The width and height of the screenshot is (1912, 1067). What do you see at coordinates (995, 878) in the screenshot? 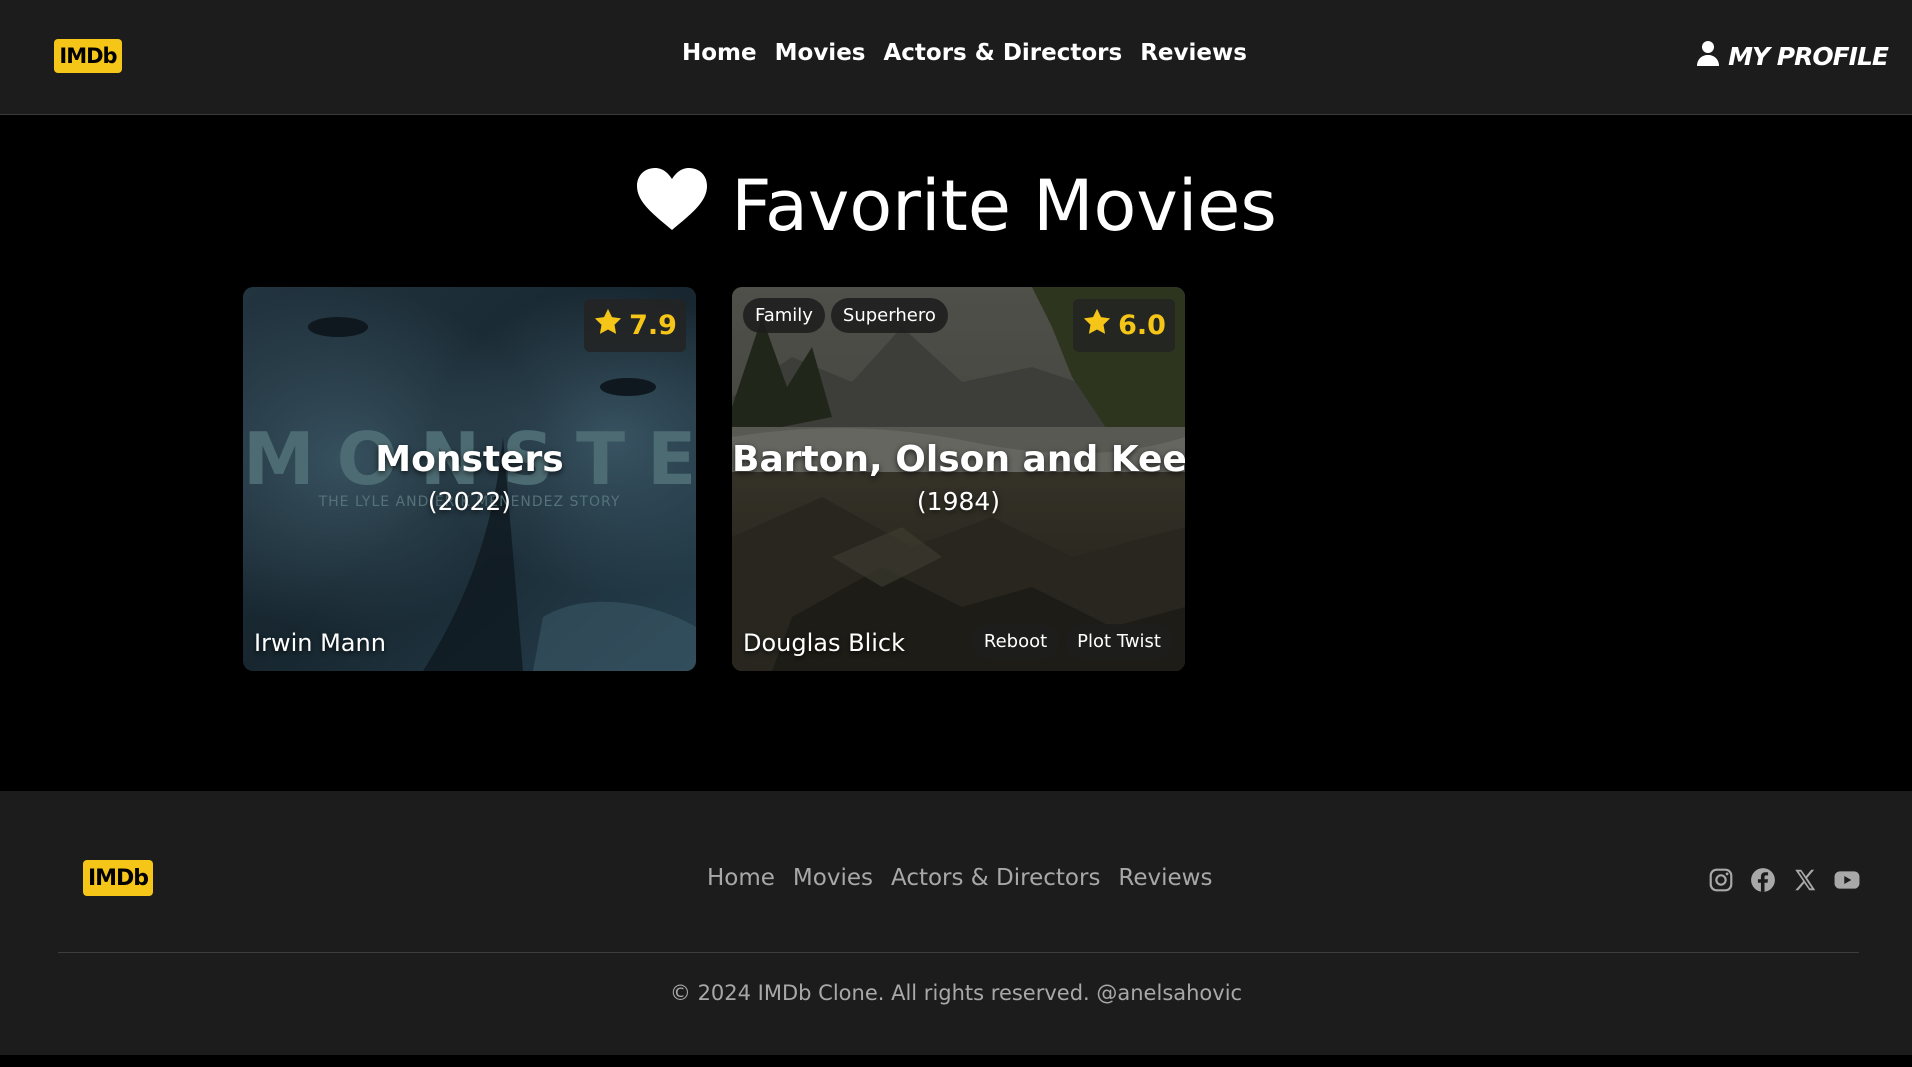
I see `footer-nav-actors-directors: Actors & Directors` at bounding box center [995, 878].